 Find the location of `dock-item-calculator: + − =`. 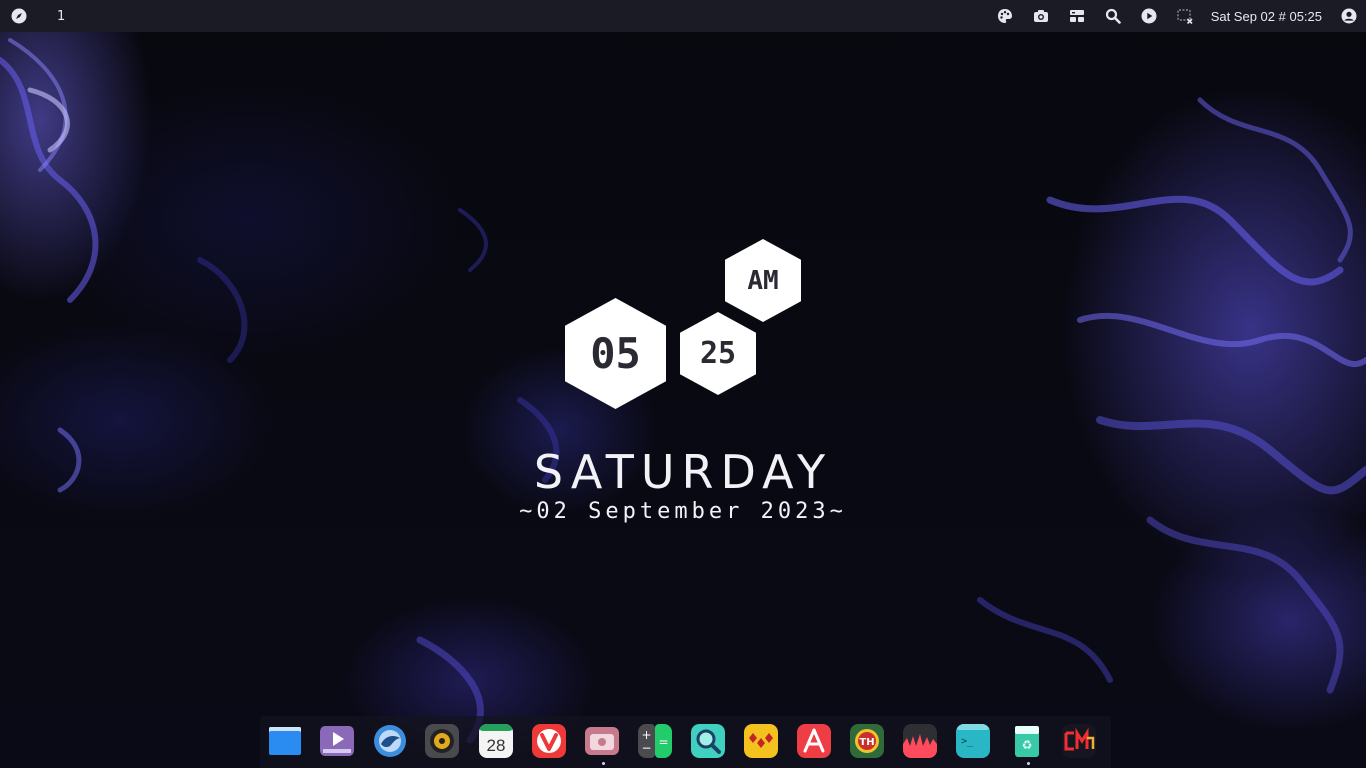

dock-item-calculator: + − = is located at coordinates (655, 741).